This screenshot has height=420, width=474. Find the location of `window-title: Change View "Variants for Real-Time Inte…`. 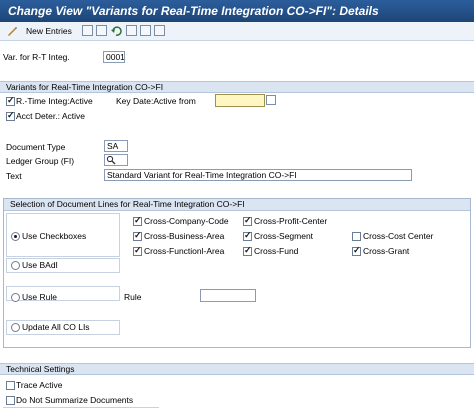

window-title: Change View "Variants for Real-Time Inte… is located at coordinates (193, 11).